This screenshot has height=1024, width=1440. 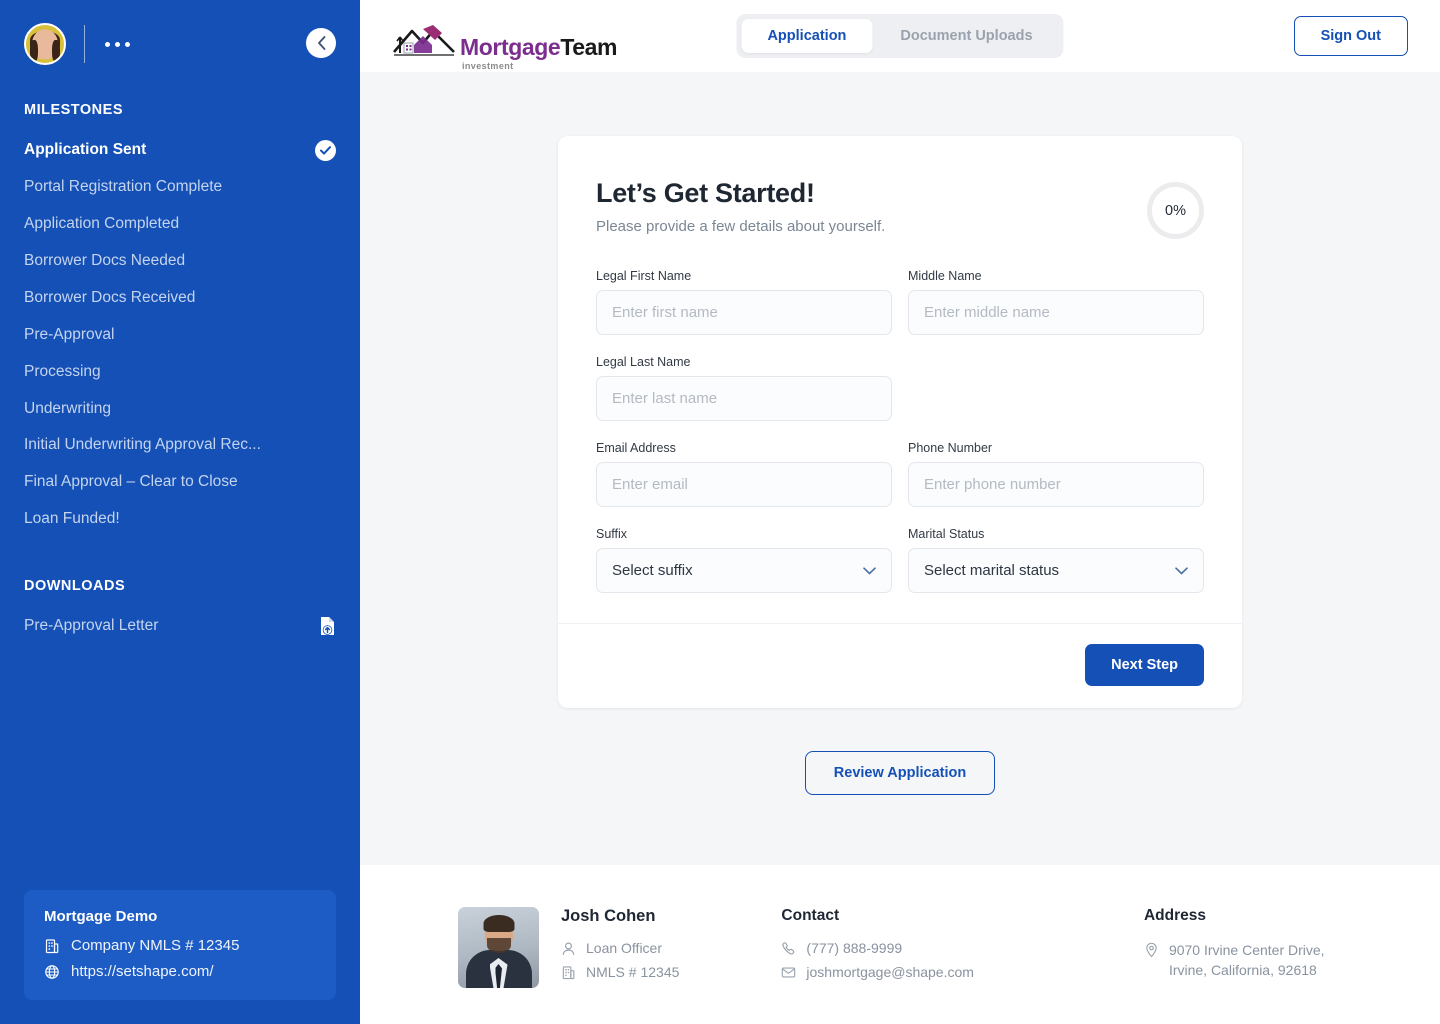 I want to click on chevron-left-icon, so click(x=321, y=43).